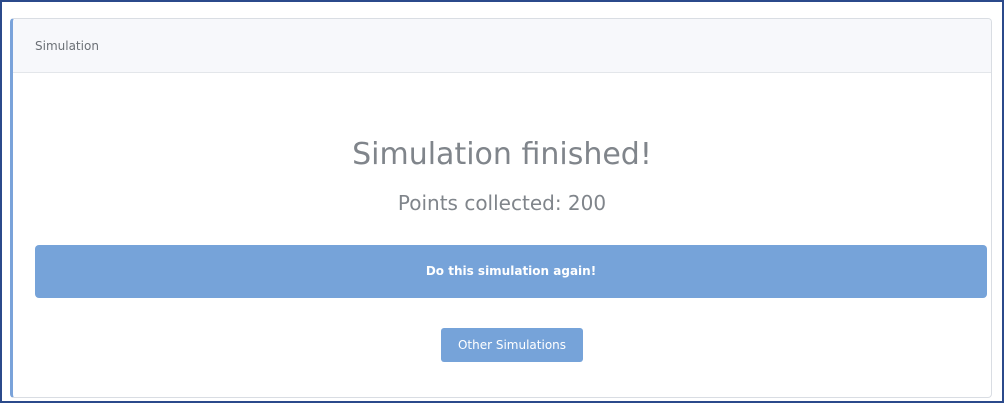 The width and height of the screenshot is (1004, 403). I want to click on card-header: Simulation, so click(502, 46).